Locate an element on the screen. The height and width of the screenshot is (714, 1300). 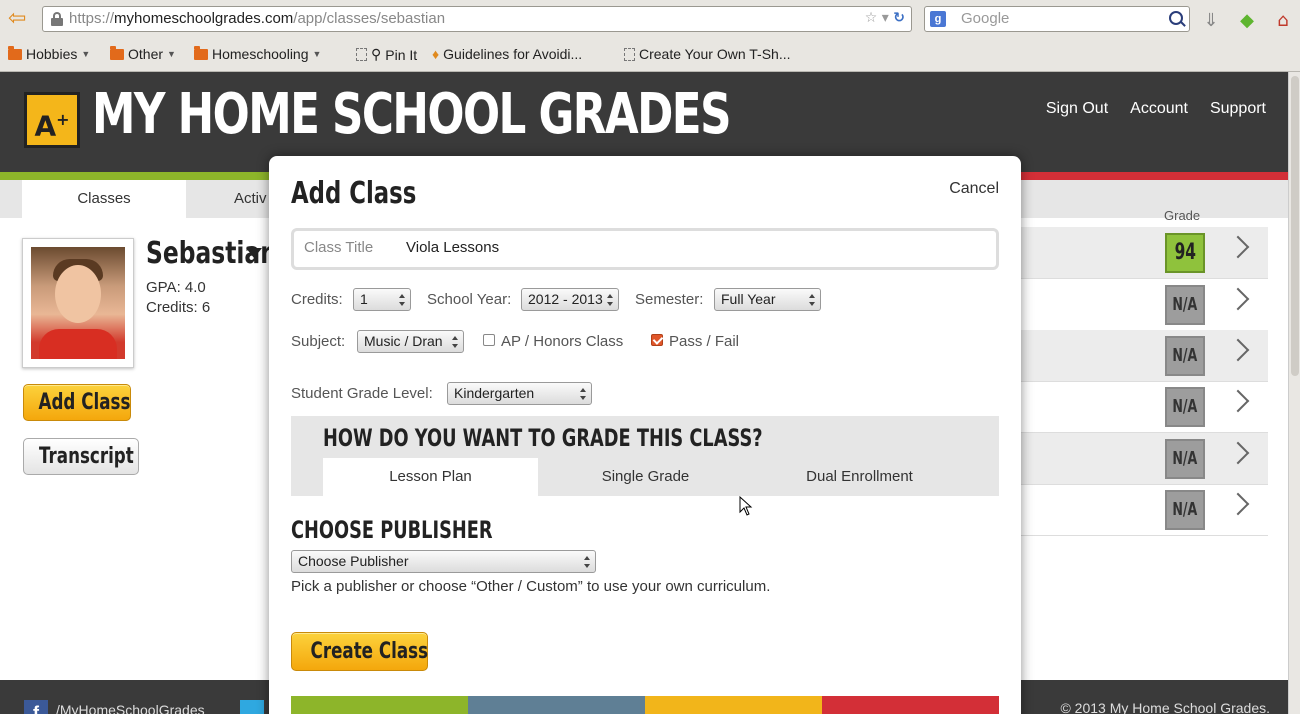
search-bar: g Google is located at coordinates (1057, 19).